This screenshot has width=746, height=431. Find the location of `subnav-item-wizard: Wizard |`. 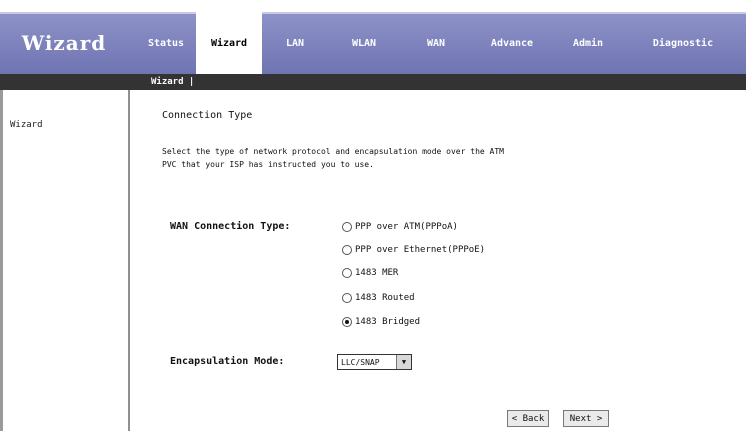

subnav-item-wizard: Wizard | is located at coordinates (172, 82).